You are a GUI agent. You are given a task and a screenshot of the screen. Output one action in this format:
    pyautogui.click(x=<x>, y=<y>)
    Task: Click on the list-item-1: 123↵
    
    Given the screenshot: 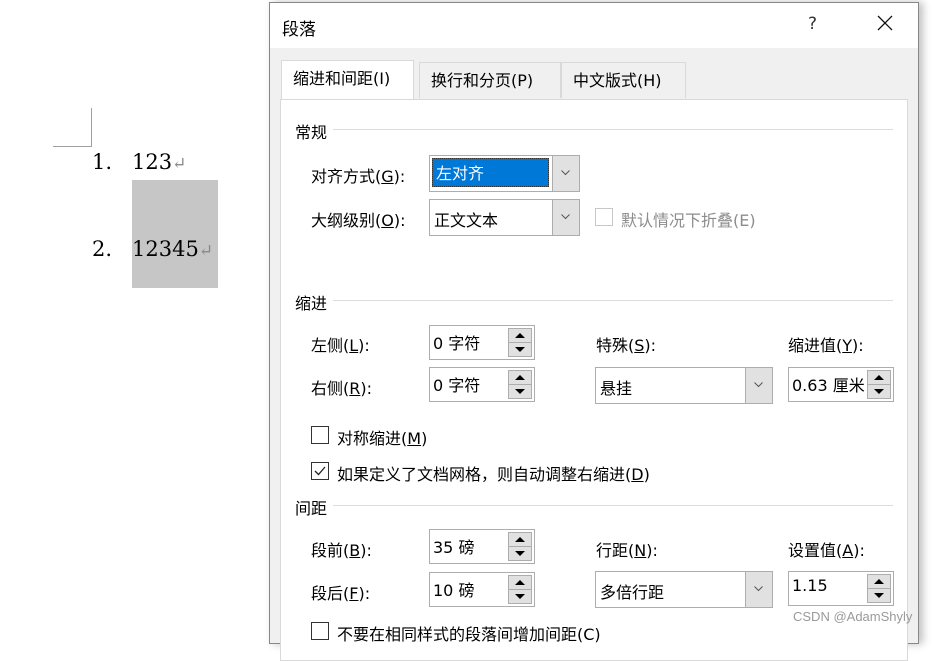 What is the action you would take?
    pyautogui.click(x=159, y=162)
    